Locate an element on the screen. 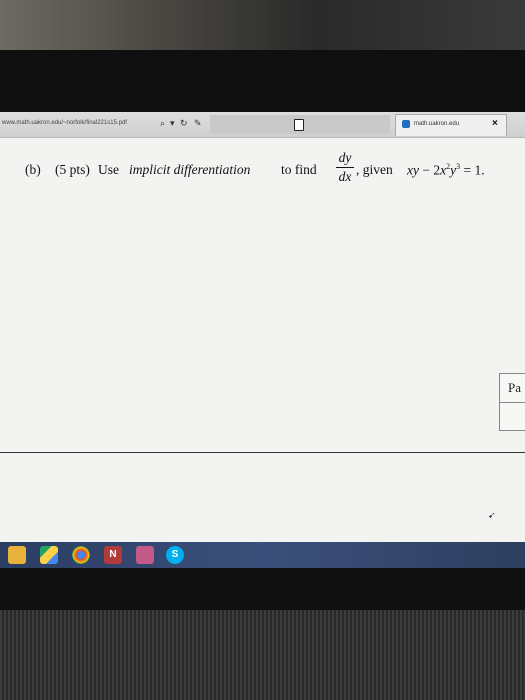 This screenshot has height=700, width=525. speaker-grille is located at coordinates (262, 655).